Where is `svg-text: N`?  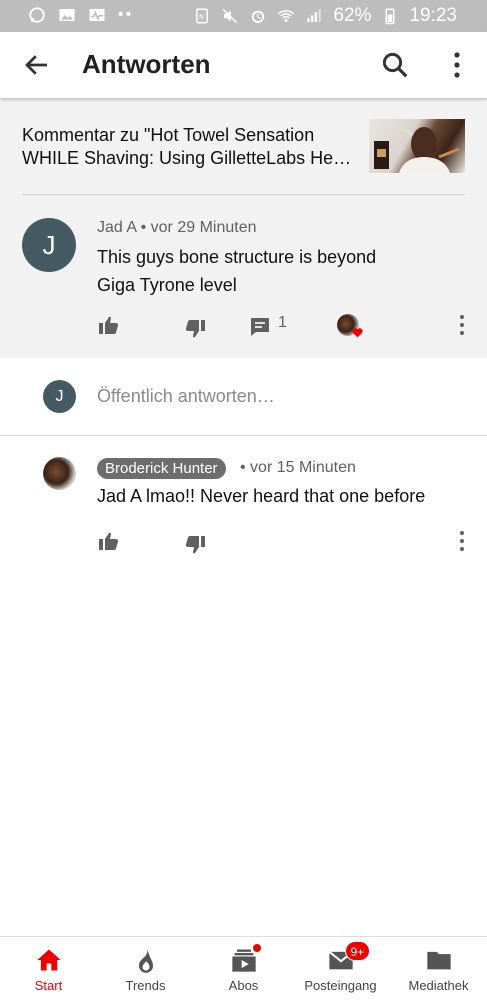 svg-text: N is located at coordinates (201, 17).